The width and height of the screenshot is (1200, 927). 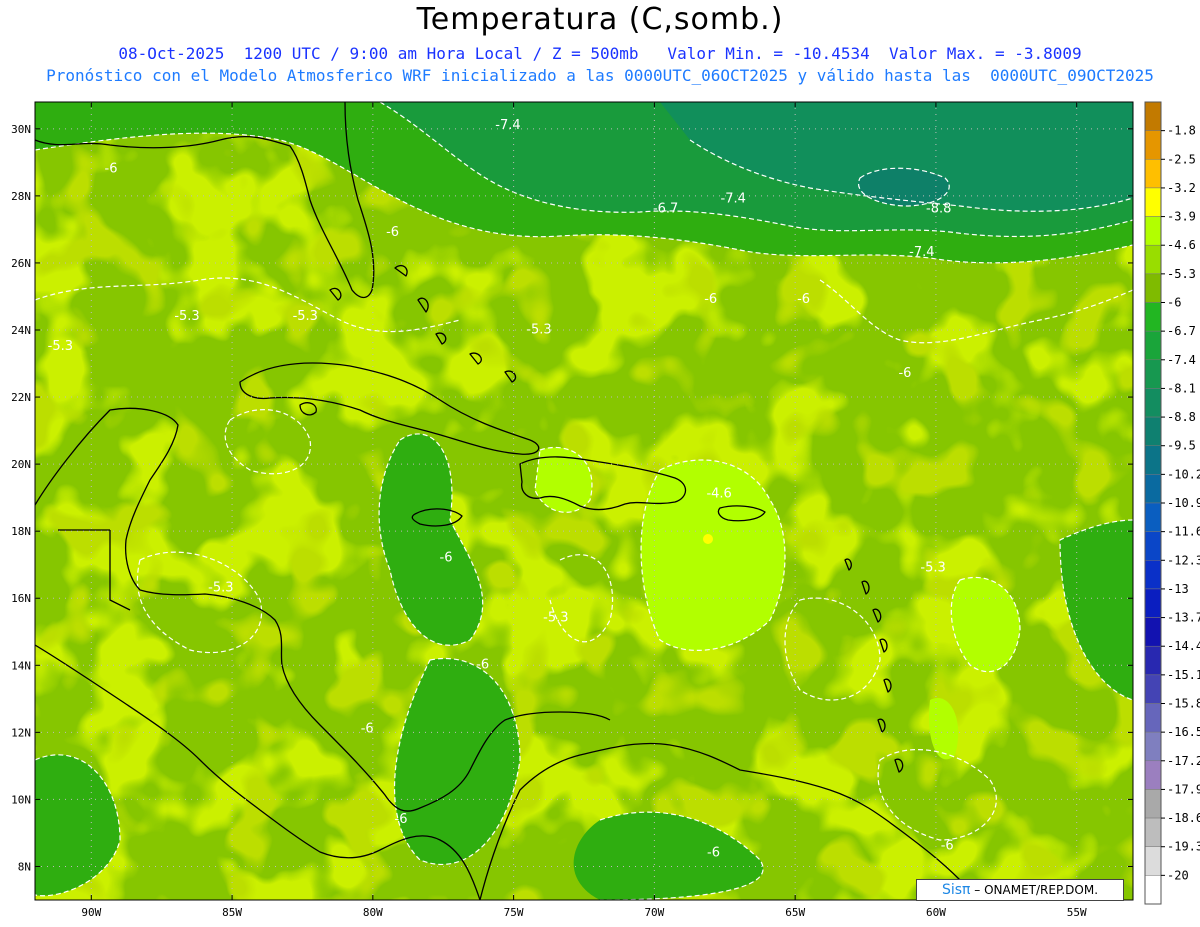 I want to click on contour-label: -8.8, so click(x=938, y=209).